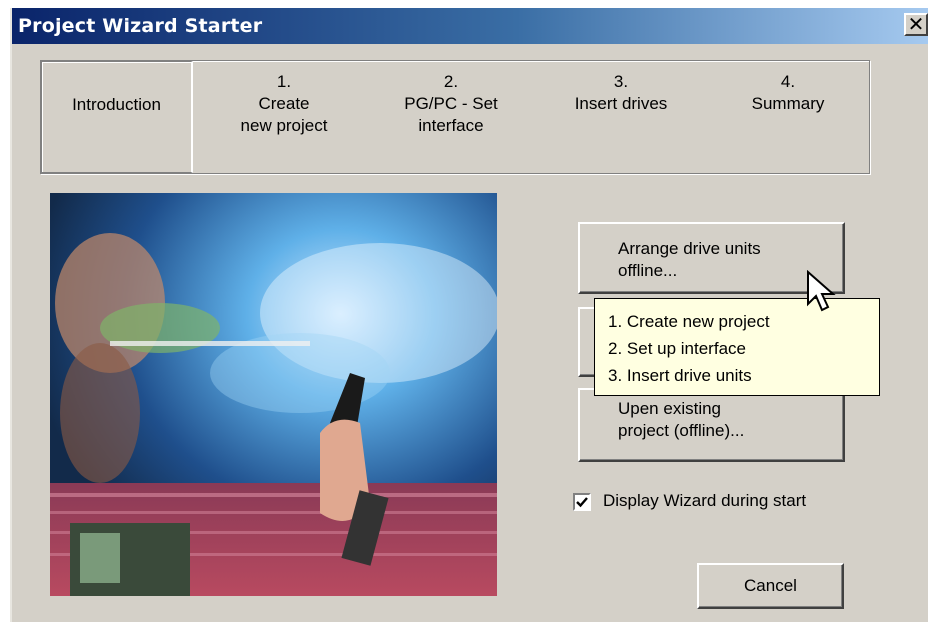 This screenshot has width=928, height=622. I want to click on step-number: 2., so click(451, 81).